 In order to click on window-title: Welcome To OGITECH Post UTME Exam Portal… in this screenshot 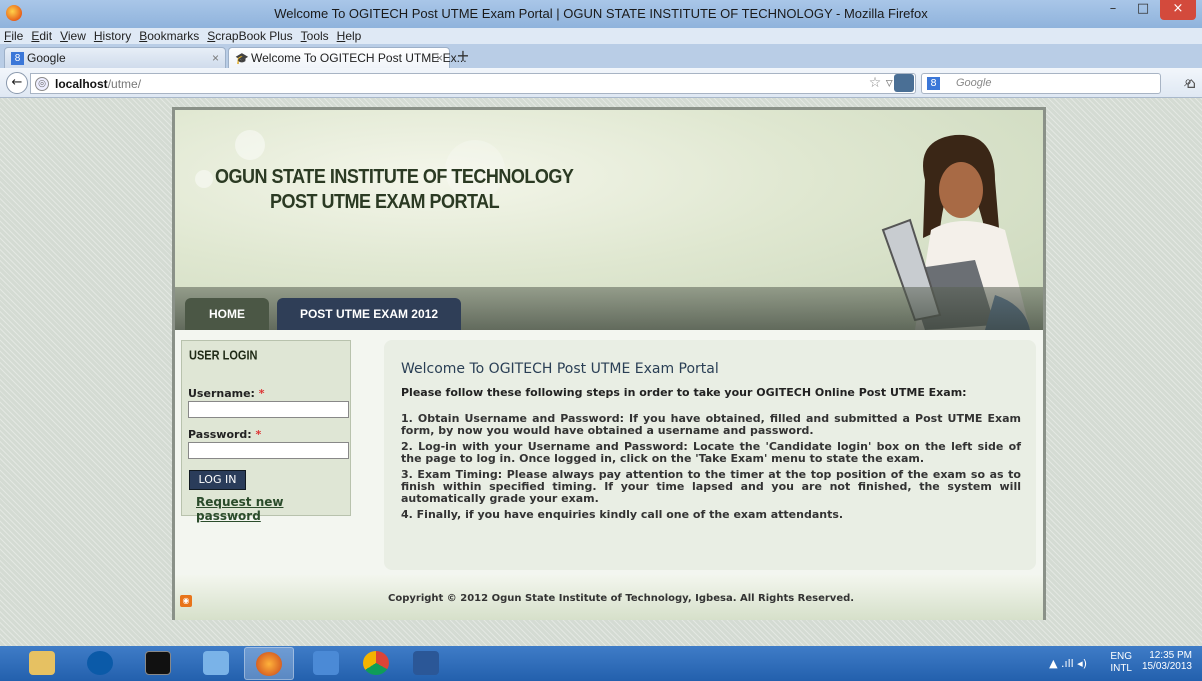, I will do `click(601, 13)`.